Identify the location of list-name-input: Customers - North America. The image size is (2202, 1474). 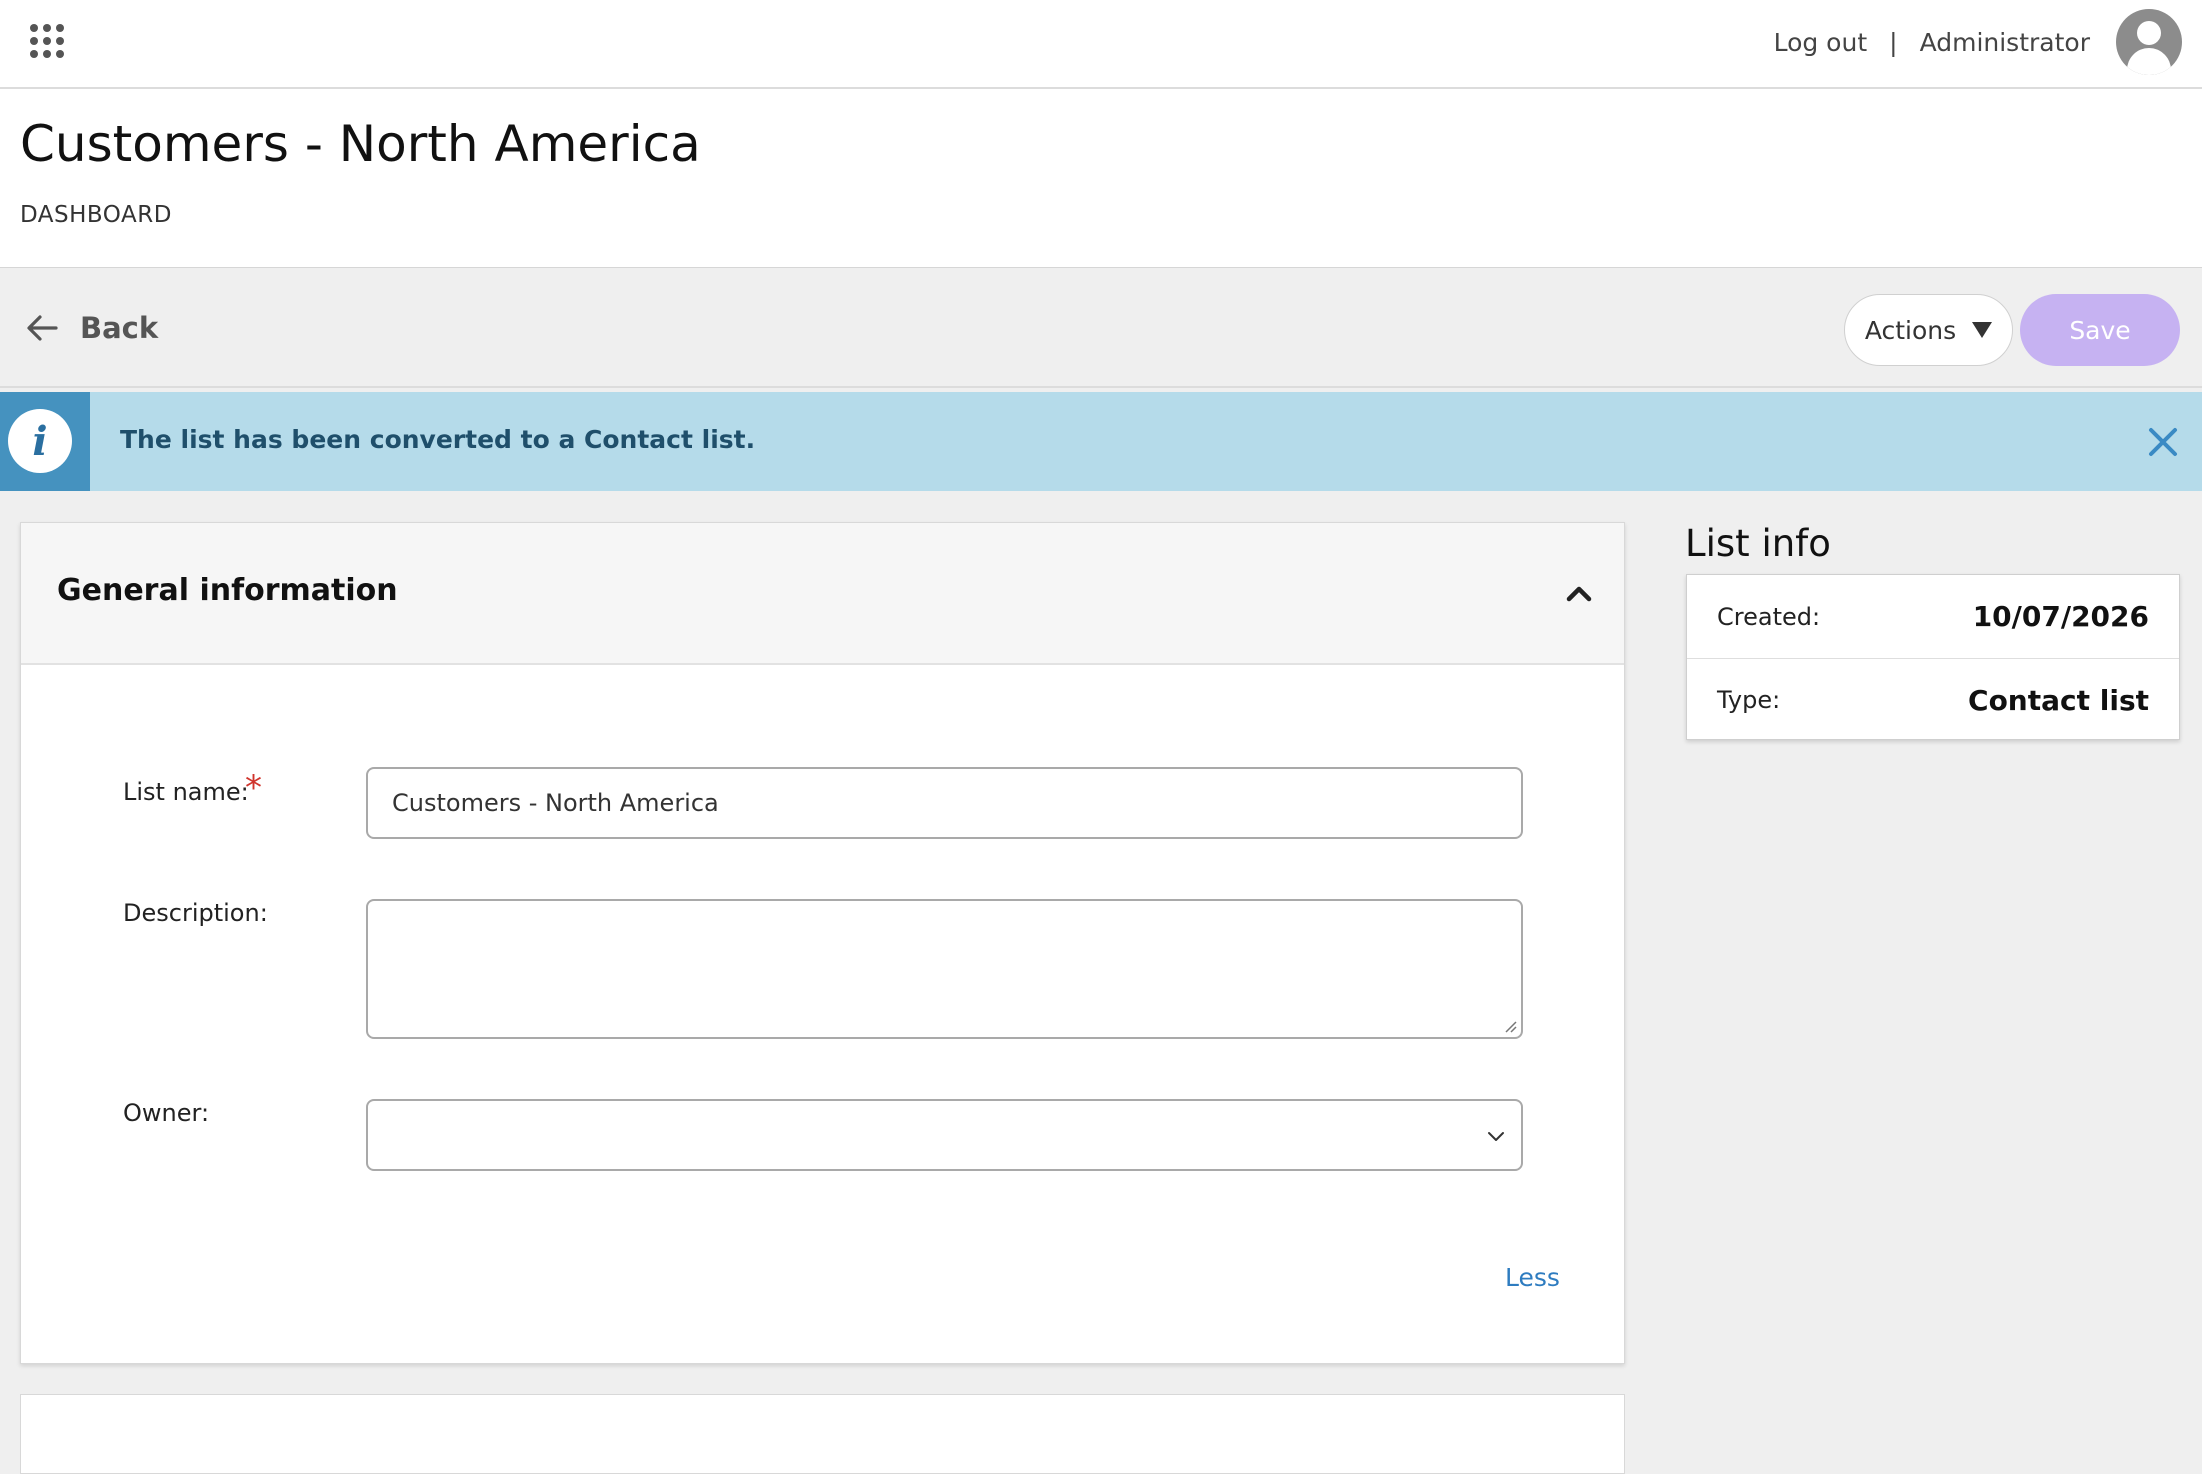
(944, 803).